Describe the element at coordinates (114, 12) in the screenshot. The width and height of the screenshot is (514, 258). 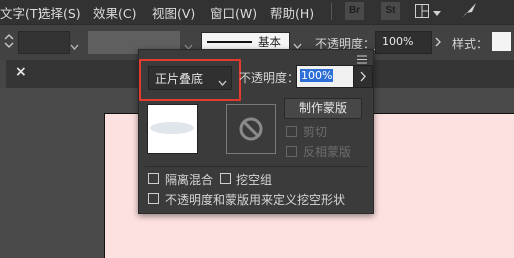
I see `menu-effect: 效果(C)` at that location.